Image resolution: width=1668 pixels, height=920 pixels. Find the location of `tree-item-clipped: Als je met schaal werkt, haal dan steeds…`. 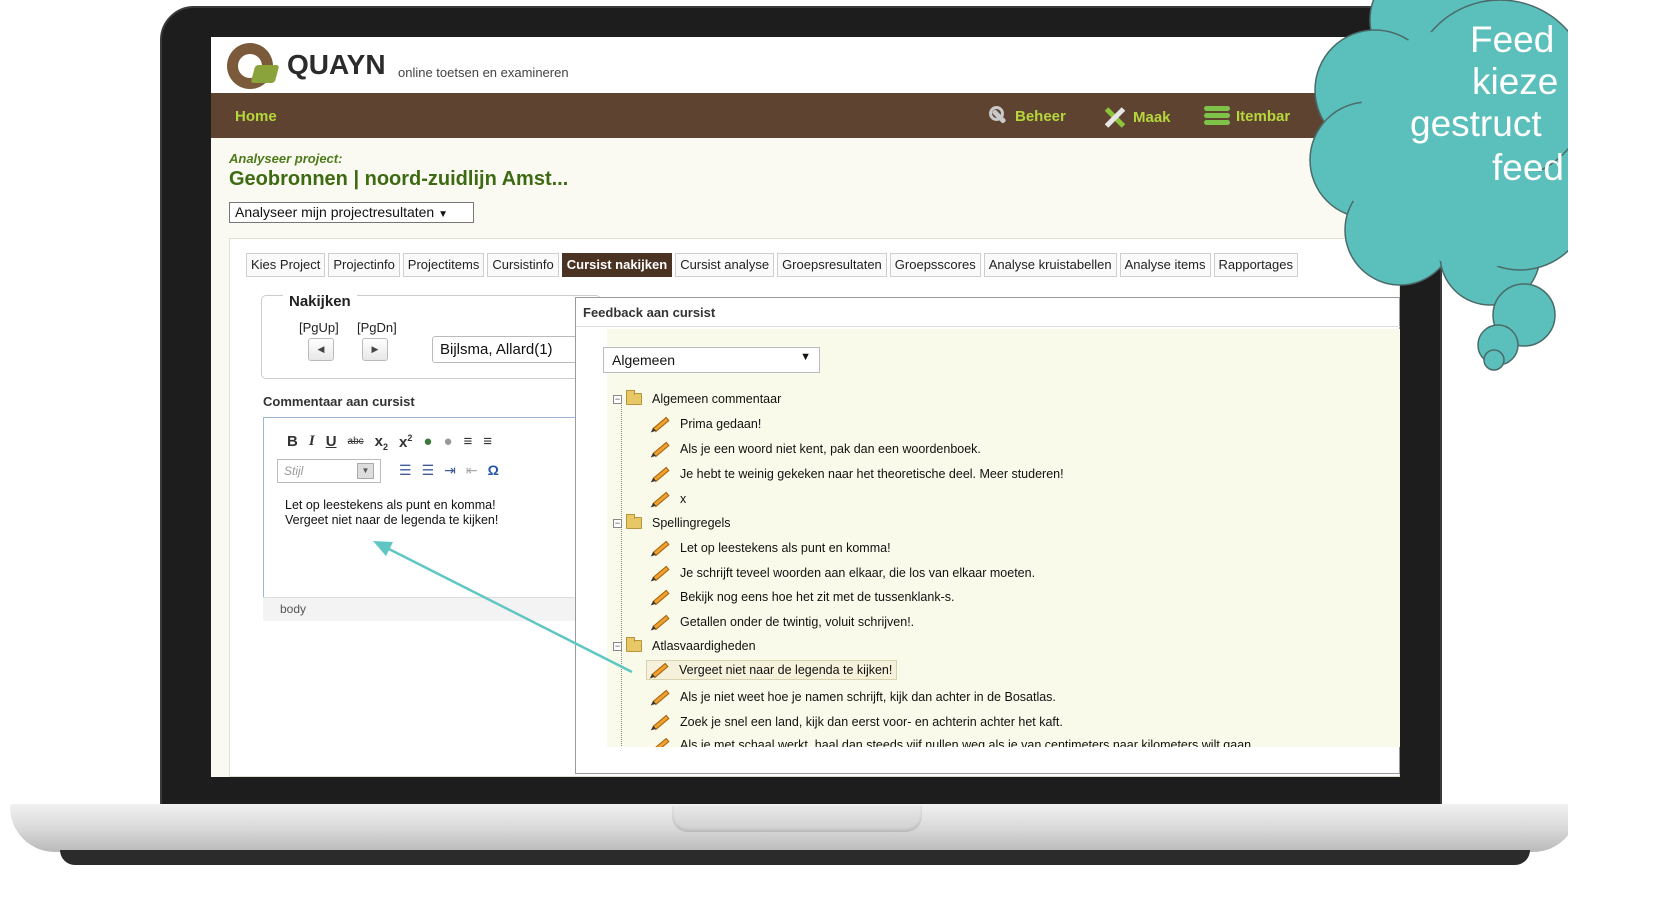

tree-item-clipped: Als je met schaal werkt, haal dan steeds… is located at coordinates (1012, 742).